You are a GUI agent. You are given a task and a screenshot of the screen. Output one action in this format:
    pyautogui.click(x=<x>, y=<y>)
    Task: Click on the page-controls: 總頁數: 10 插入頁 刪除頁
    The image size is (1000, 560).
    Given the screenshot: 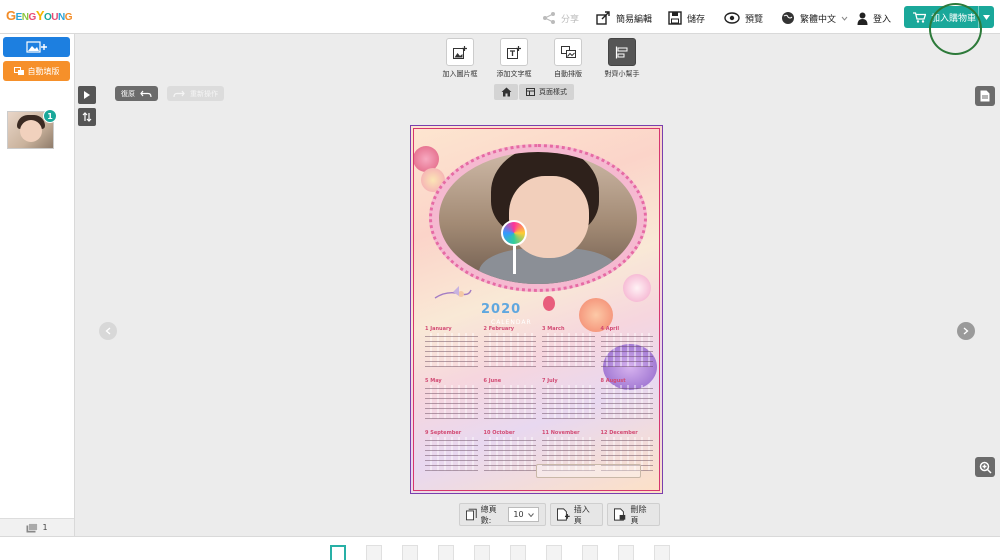 What is the action you would take?
    pyautogui.click(x=559, y=514)
    